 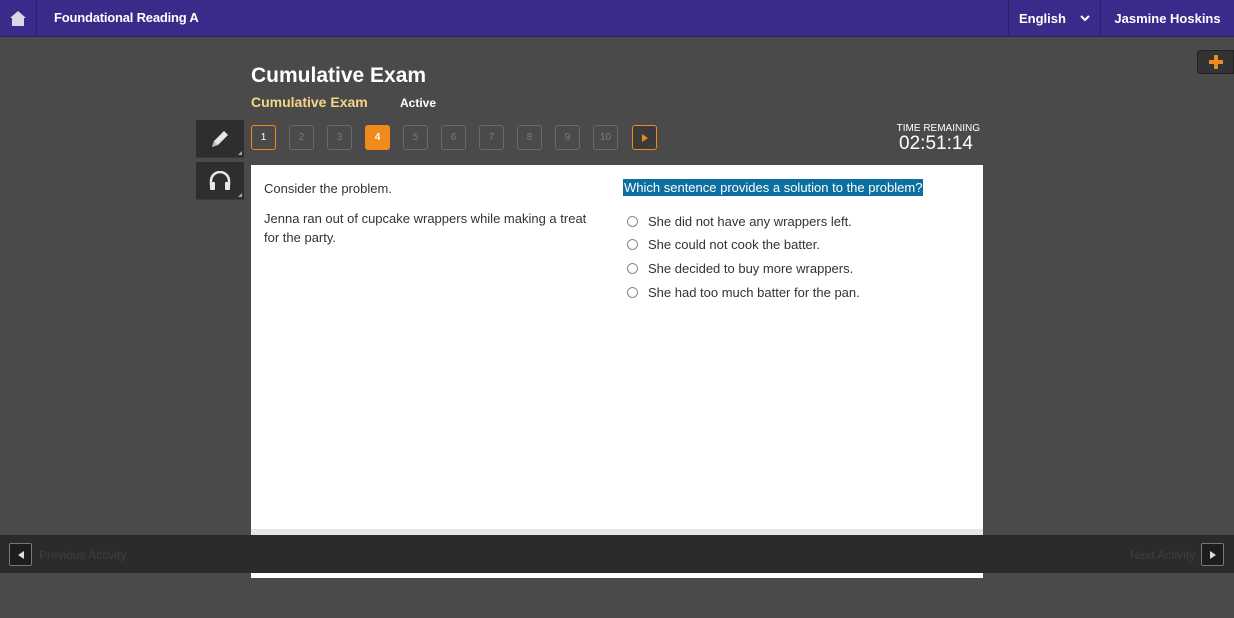 I want to click on answer-option-label: She did not have any wrappers left., so click(x=750, y=221).